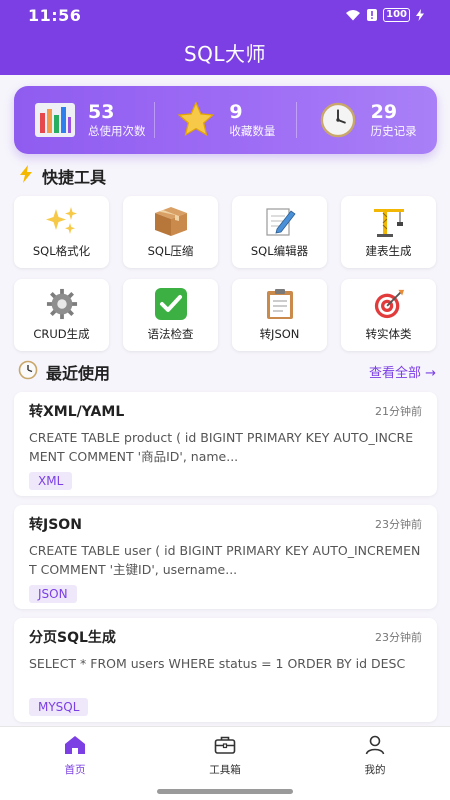 The width and height of the screenshot is (450, 800). What do you see at coordinates (393, 131) in the screenshot?
I see `stat-label: 历史记录` at bounding box center [393, 131].